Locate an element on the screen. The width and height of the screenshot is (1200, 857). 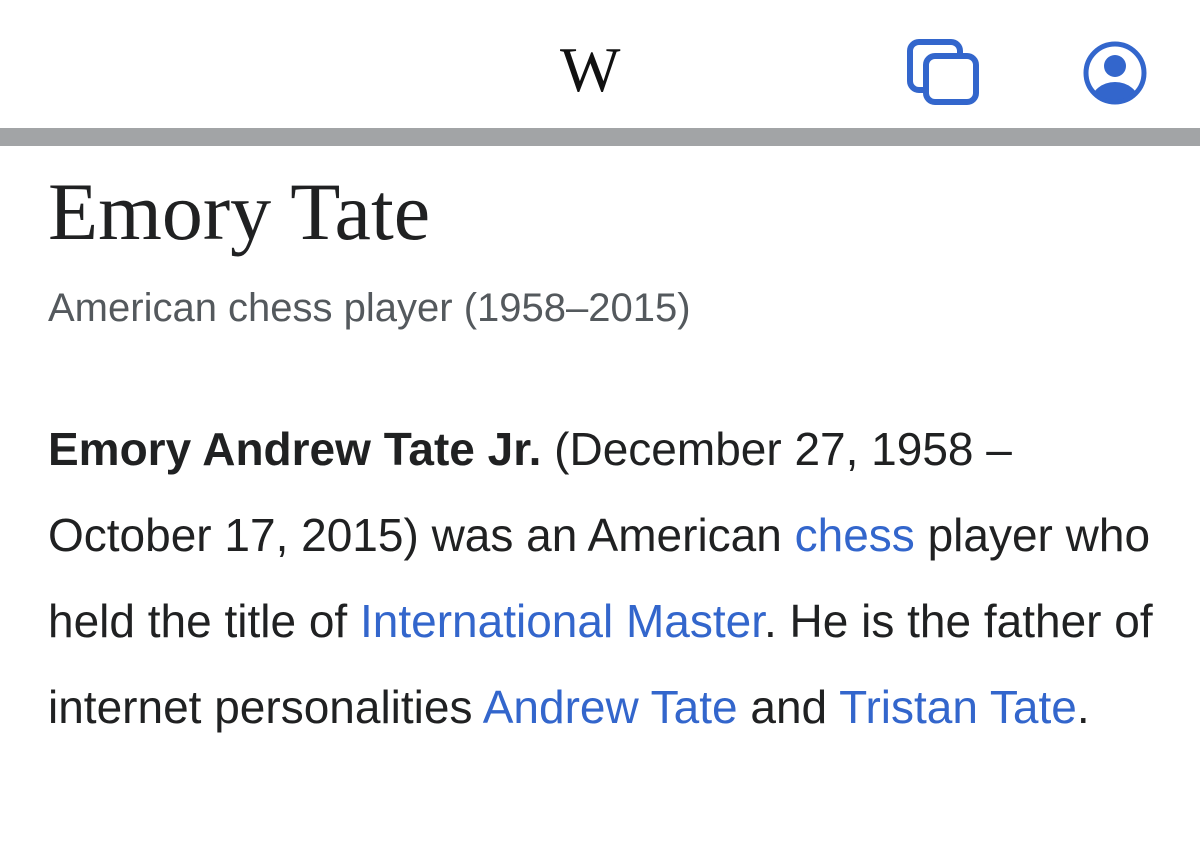
link-tristan-tate: Tristan Tate is located at coordinates (958, 707).